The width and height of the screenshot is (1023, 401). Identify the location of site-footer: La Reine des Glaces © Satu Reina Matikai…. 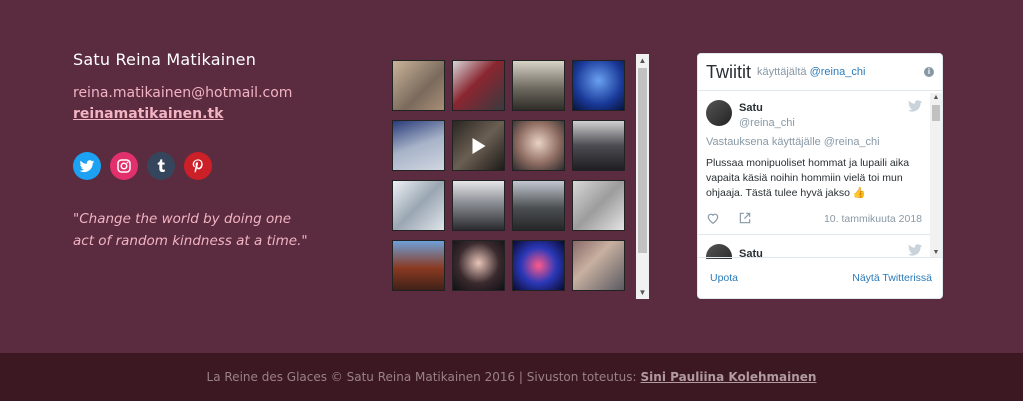
(511, 377).